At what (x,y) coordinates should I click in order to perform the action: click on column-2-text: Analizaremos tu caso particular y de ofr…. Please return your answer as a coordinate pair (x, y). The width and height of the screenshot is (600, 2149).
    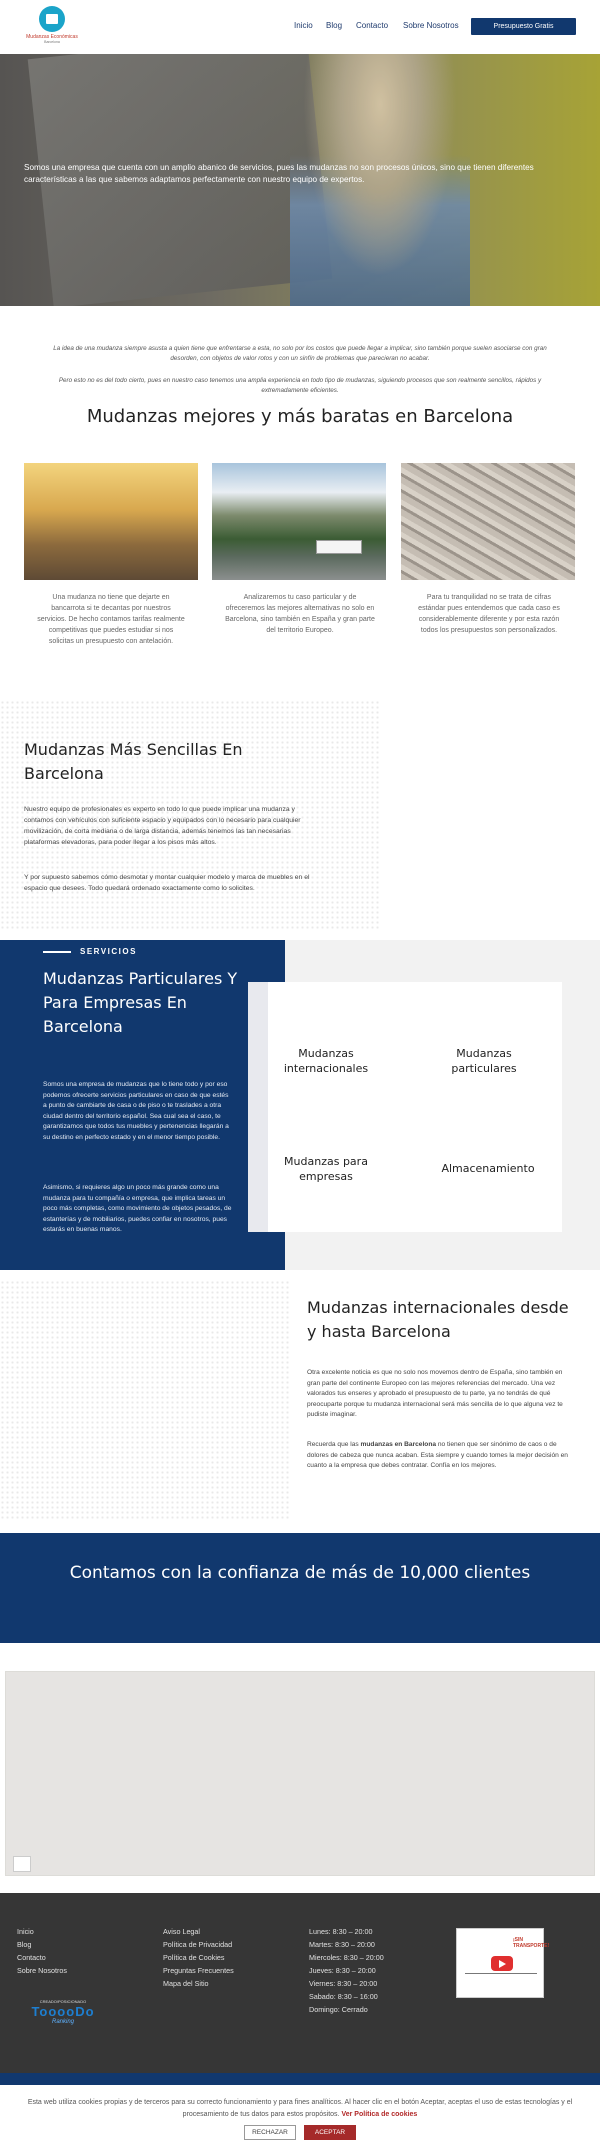
    Looking at the image, I should click on (300, 614).